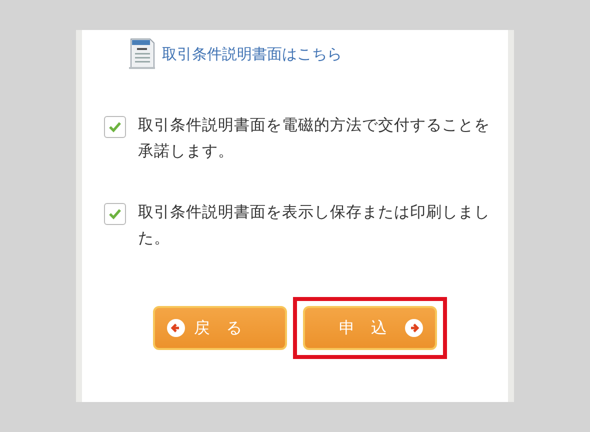 This screenshot has height=432, width=590. I want to click on arrow-left-icon, so click(176, 328).